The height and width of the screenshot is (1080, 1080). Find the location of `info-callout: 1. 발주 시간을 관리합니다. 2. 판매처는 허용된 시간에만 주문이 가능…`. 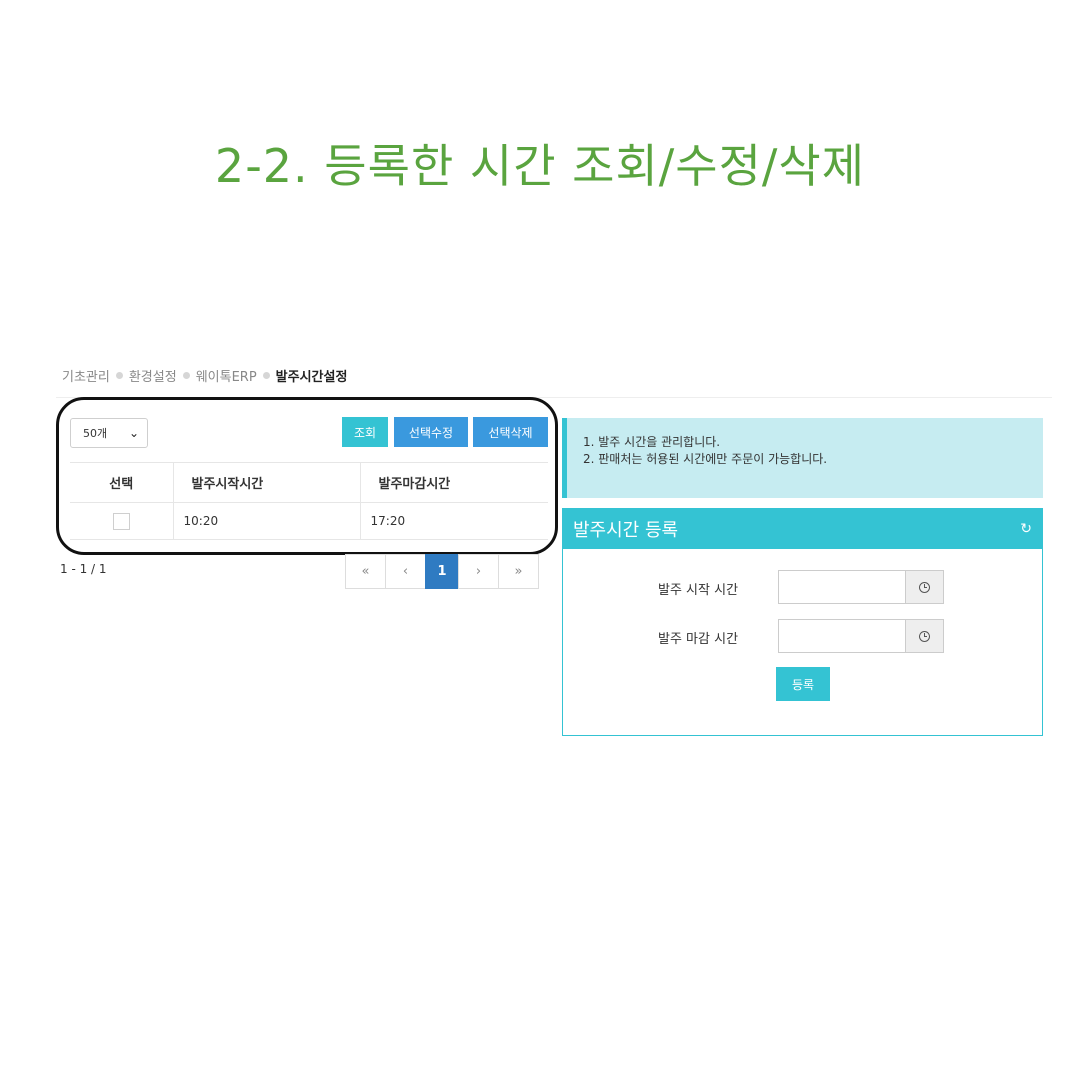

info-callout: 1. 발주 시간을 관리합니다. 2. 판매처는 허용된 시간에만 주문이 가능… is located at coordinates (802, 458).